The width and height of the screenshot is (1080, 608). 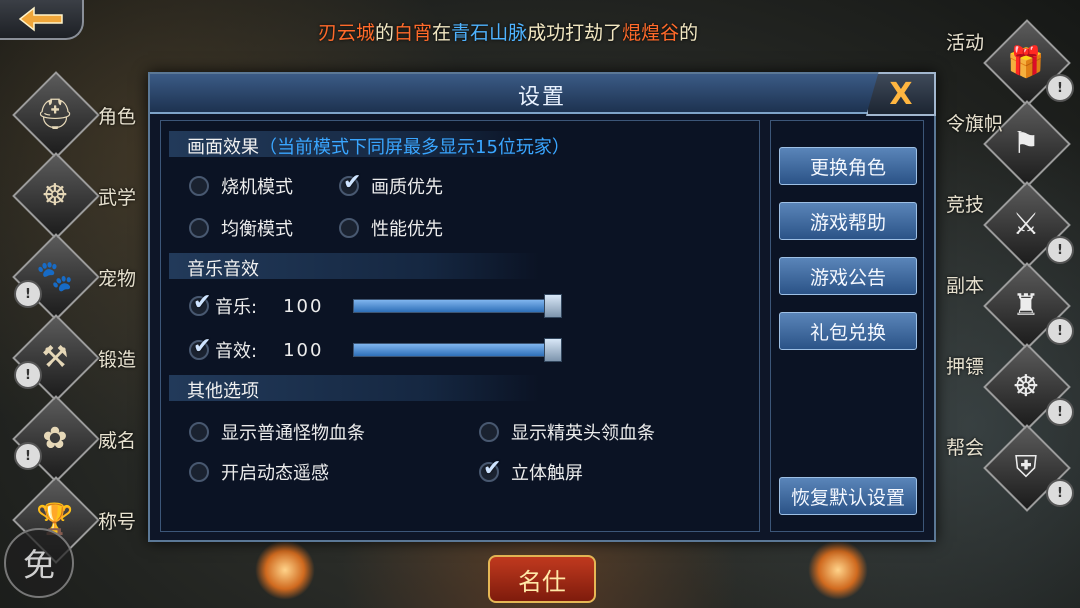 I want to click on left-menu-item-martial: ☸ 武学, so click(x=80, y=196).